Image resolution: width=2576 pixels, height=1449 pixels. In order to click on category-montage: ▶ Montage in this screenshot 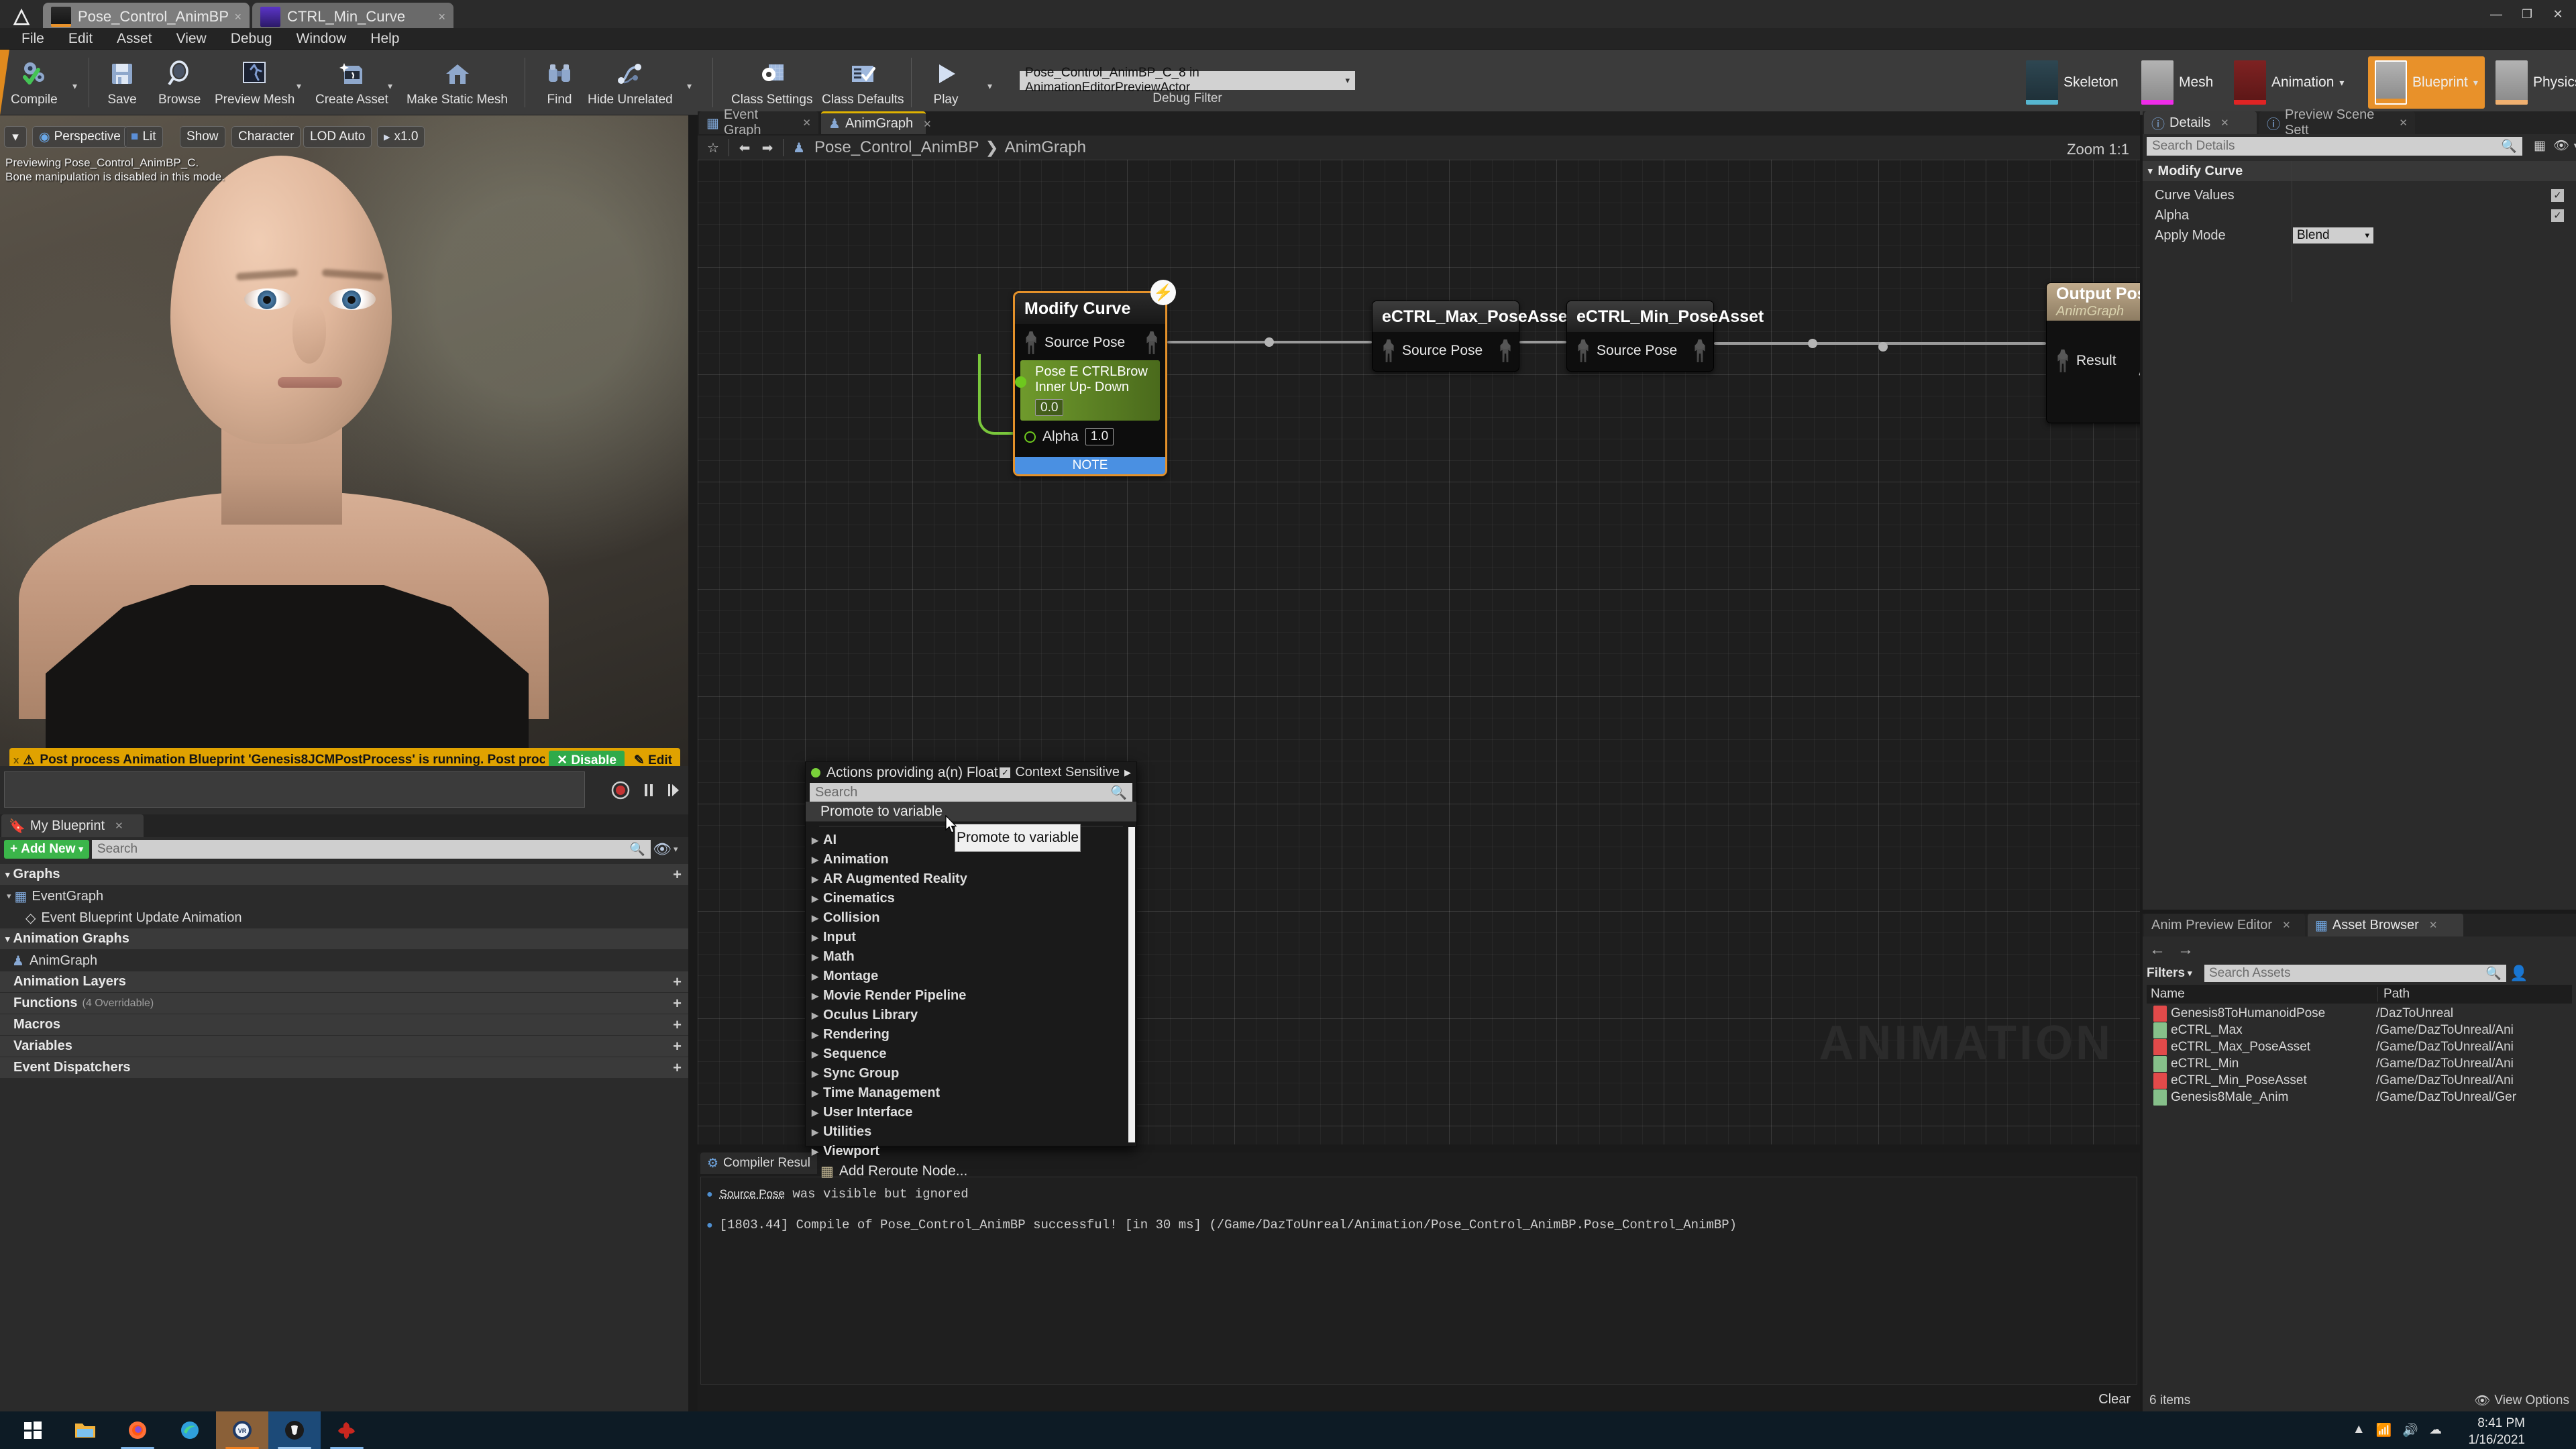, I will do `click(971, 976)`.